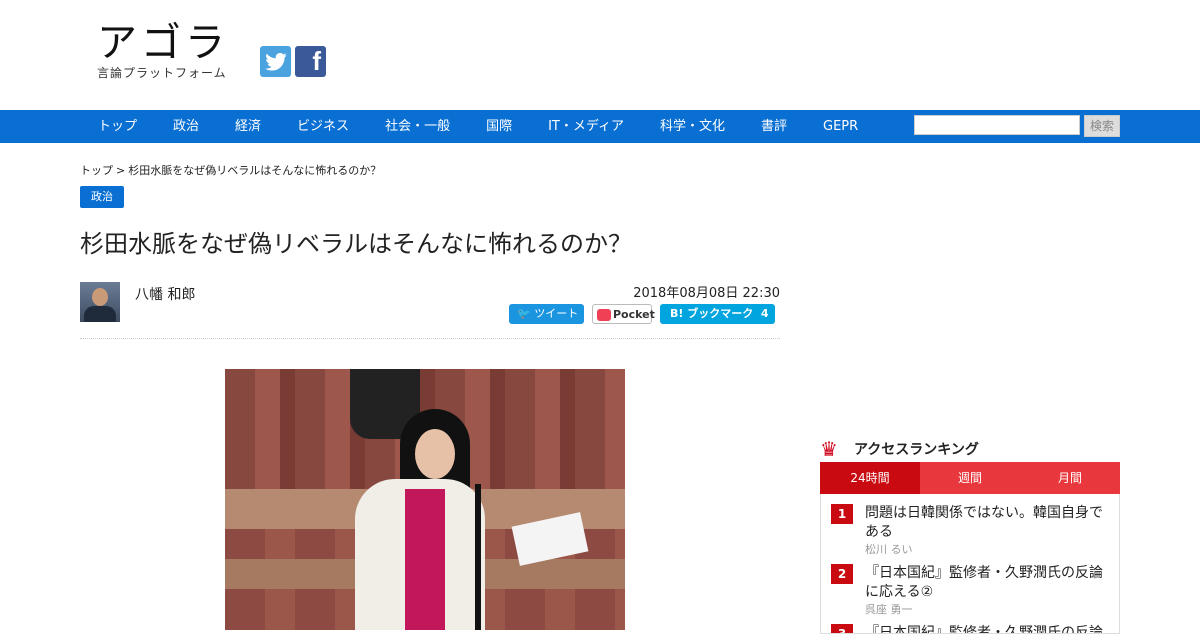  Describe the element at coordinates (186, 126) in the screenshot. I see `nav-item-politics: 政治` at that location.